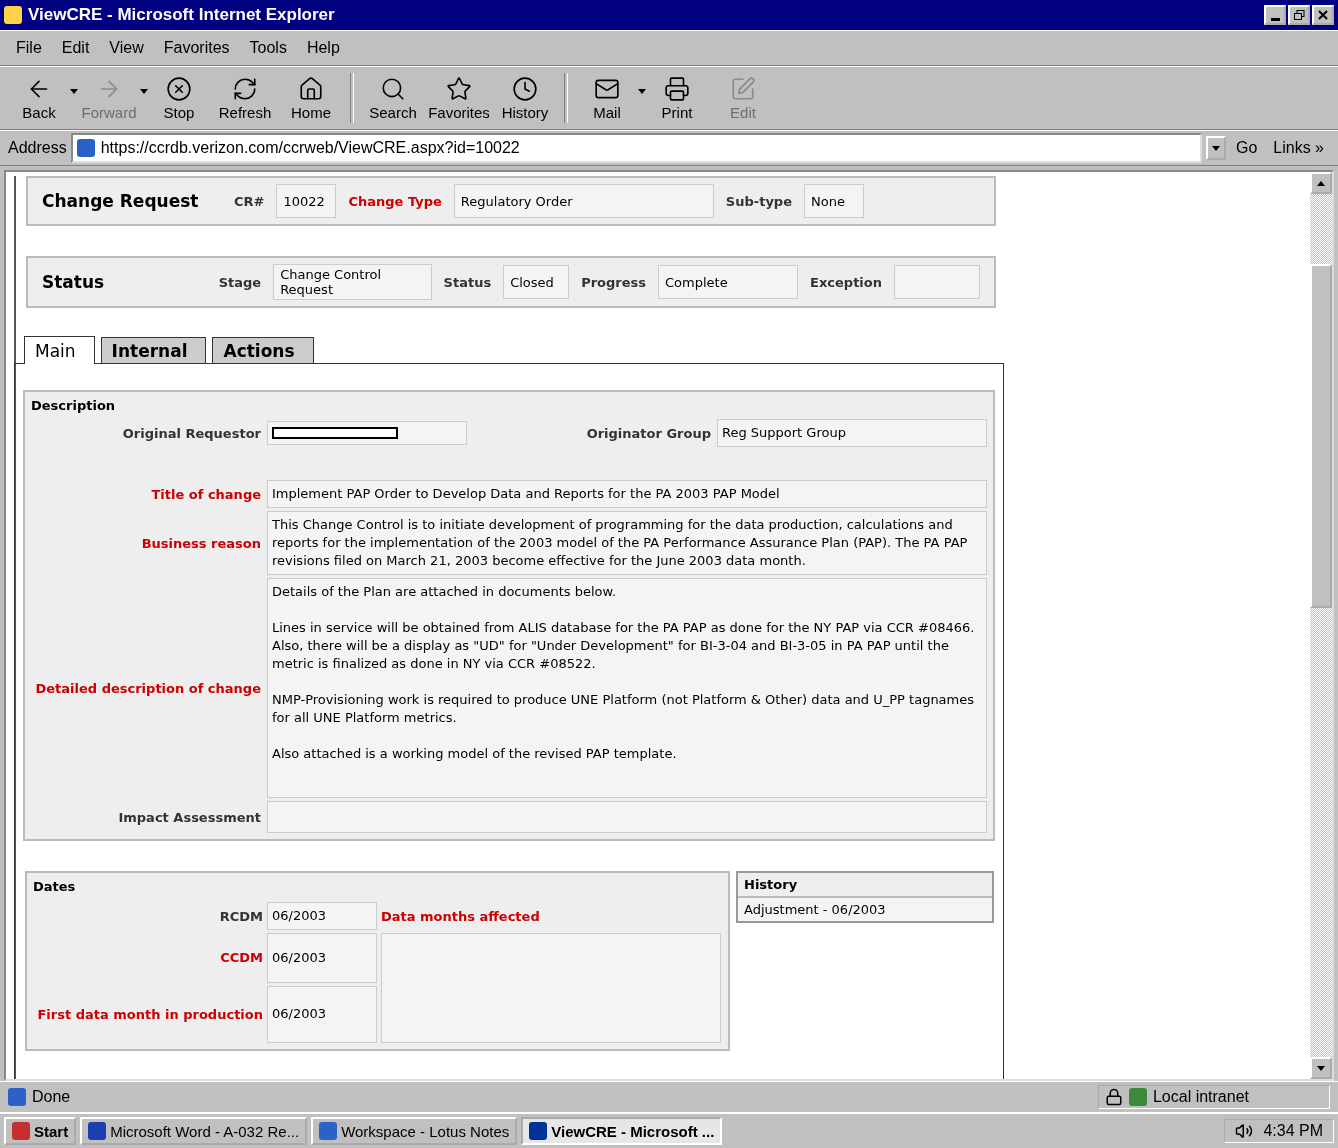 The image size is (1338, 1148). I want to click on field-label: Stage, so click(240, 282).